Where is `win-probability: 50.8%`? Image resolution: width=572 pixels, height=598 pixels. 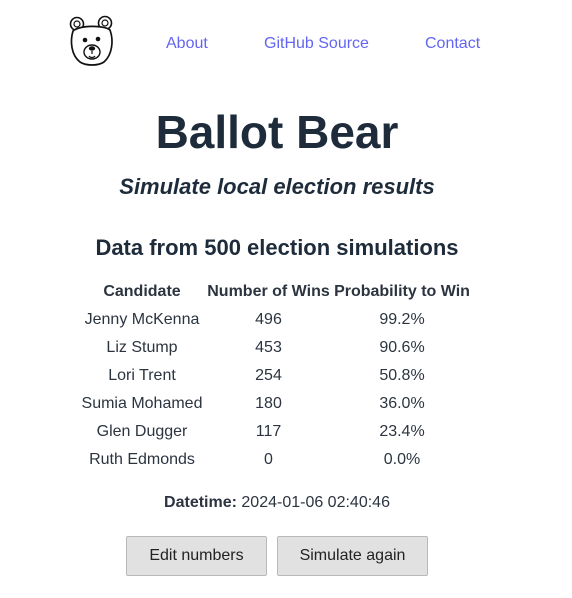 win-probability: 50.8% is located at coordinates (402, 375).